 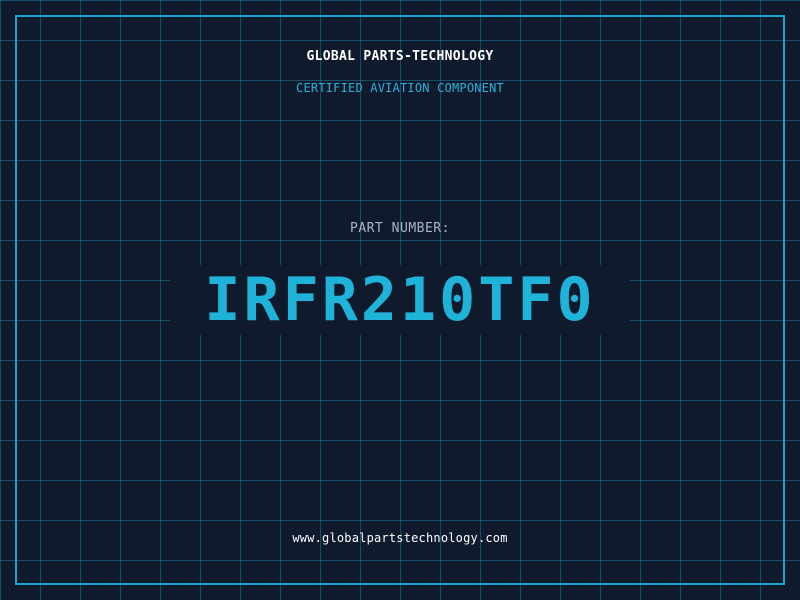 What do you see at coordinates (400, 88) in the screenshot?
I see `certification-subtitle: CERTIFIED AVIATION COMPONENT` at bounding box center [400, 88].